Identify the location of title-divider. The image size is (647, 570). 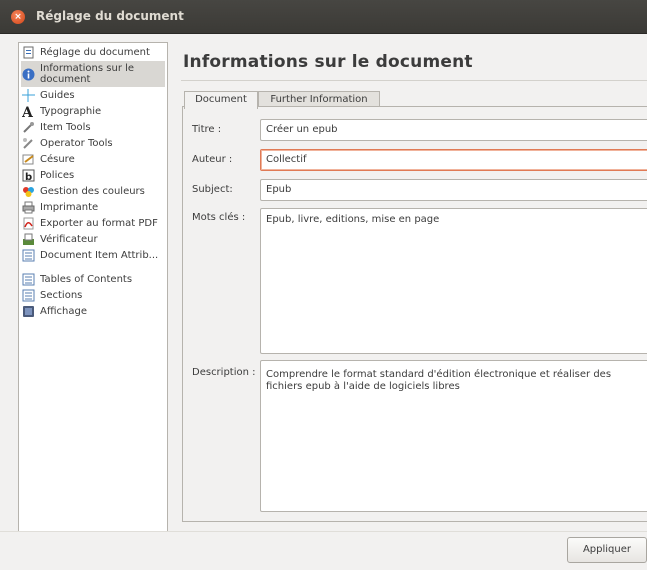
(414, 80).